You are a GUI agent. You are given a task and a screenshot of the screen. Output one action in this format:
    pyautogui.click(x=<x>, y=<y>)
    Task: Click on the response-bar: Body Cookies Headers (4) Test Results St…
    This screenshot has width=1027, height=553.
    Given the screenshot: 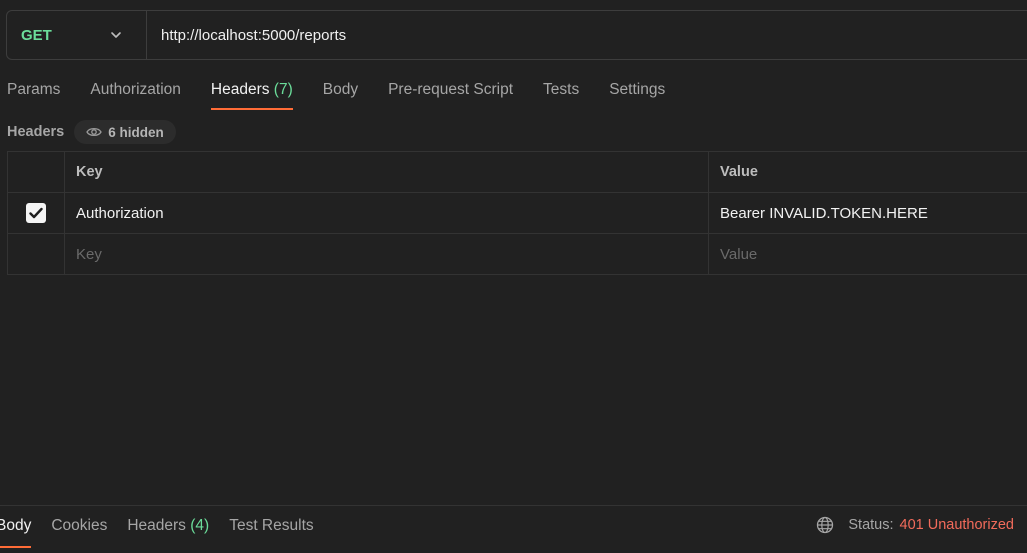 What is the action you would take?
    pyautogui.click(x=513, y=529)
    